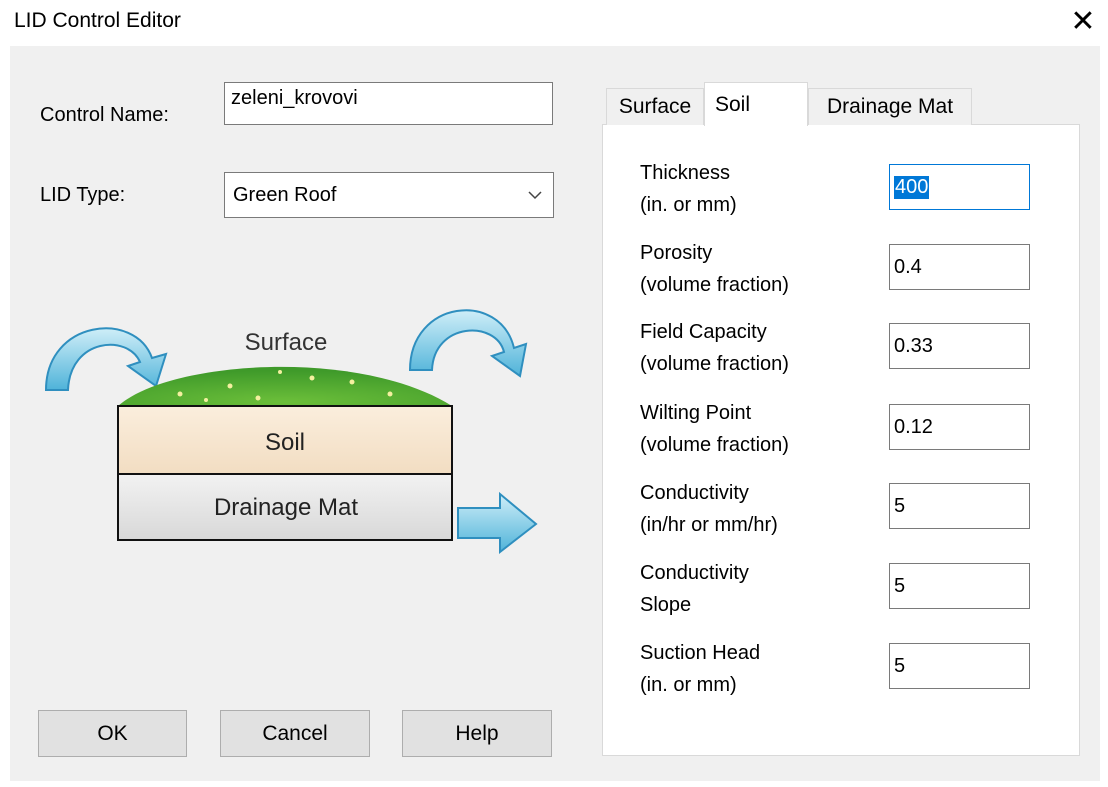 This screenshot has height=787, width=1108. I want to click on wilting-point-label: Wilting Point (volume fraction), so click(714, 429).